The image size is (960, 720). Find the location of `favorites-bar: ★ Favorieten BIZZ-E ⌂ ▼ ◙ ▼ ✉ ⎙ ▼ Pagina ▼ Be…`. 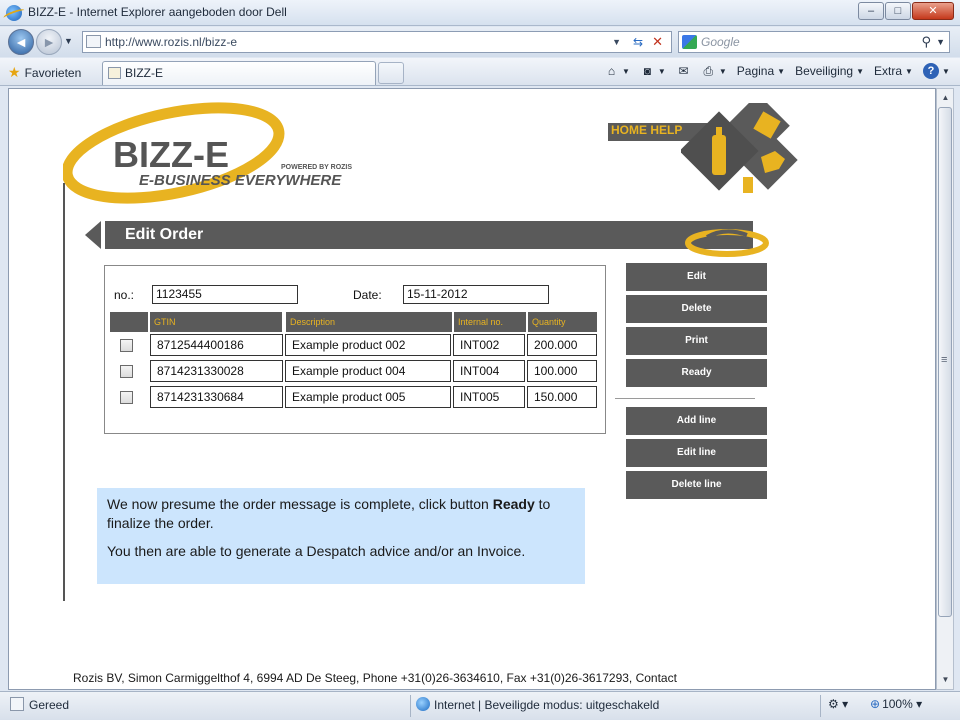

favorites-bar: ★ Favorieten BIZZ-E ⌂ ▼ ◙ ▼ ✉ ⎙ ▼ Pagina ▼ Be… is located at coordinates (480, 72).